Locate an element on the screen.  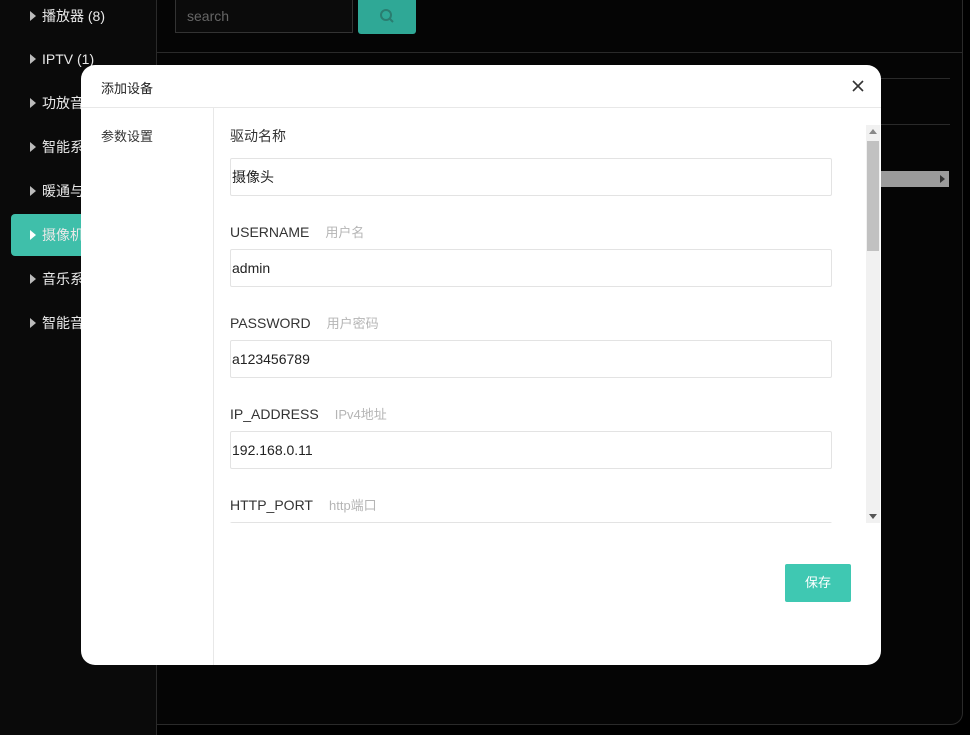
category-label: 暖通与 is located at coordinates (63, 191).